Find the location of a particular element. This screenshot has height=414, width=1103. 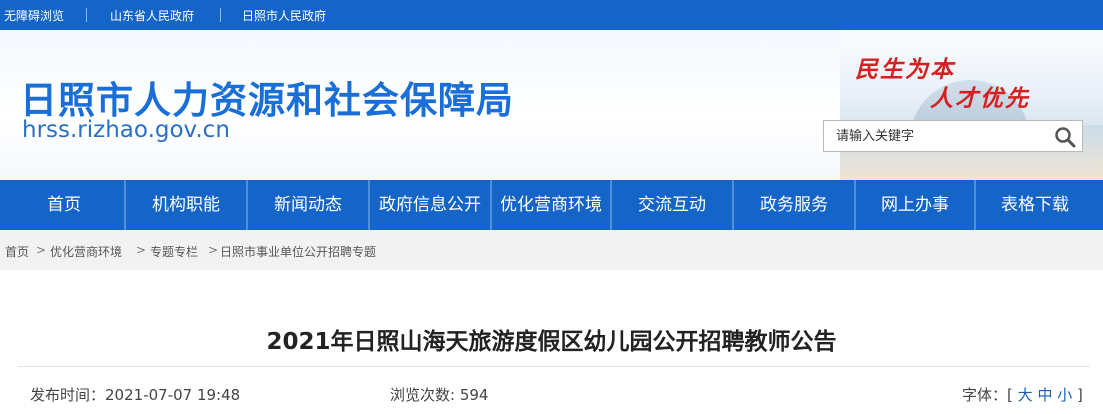

font-size-control: 字体：[ 大 中 小 ] is located at coordinates (1022, 394).